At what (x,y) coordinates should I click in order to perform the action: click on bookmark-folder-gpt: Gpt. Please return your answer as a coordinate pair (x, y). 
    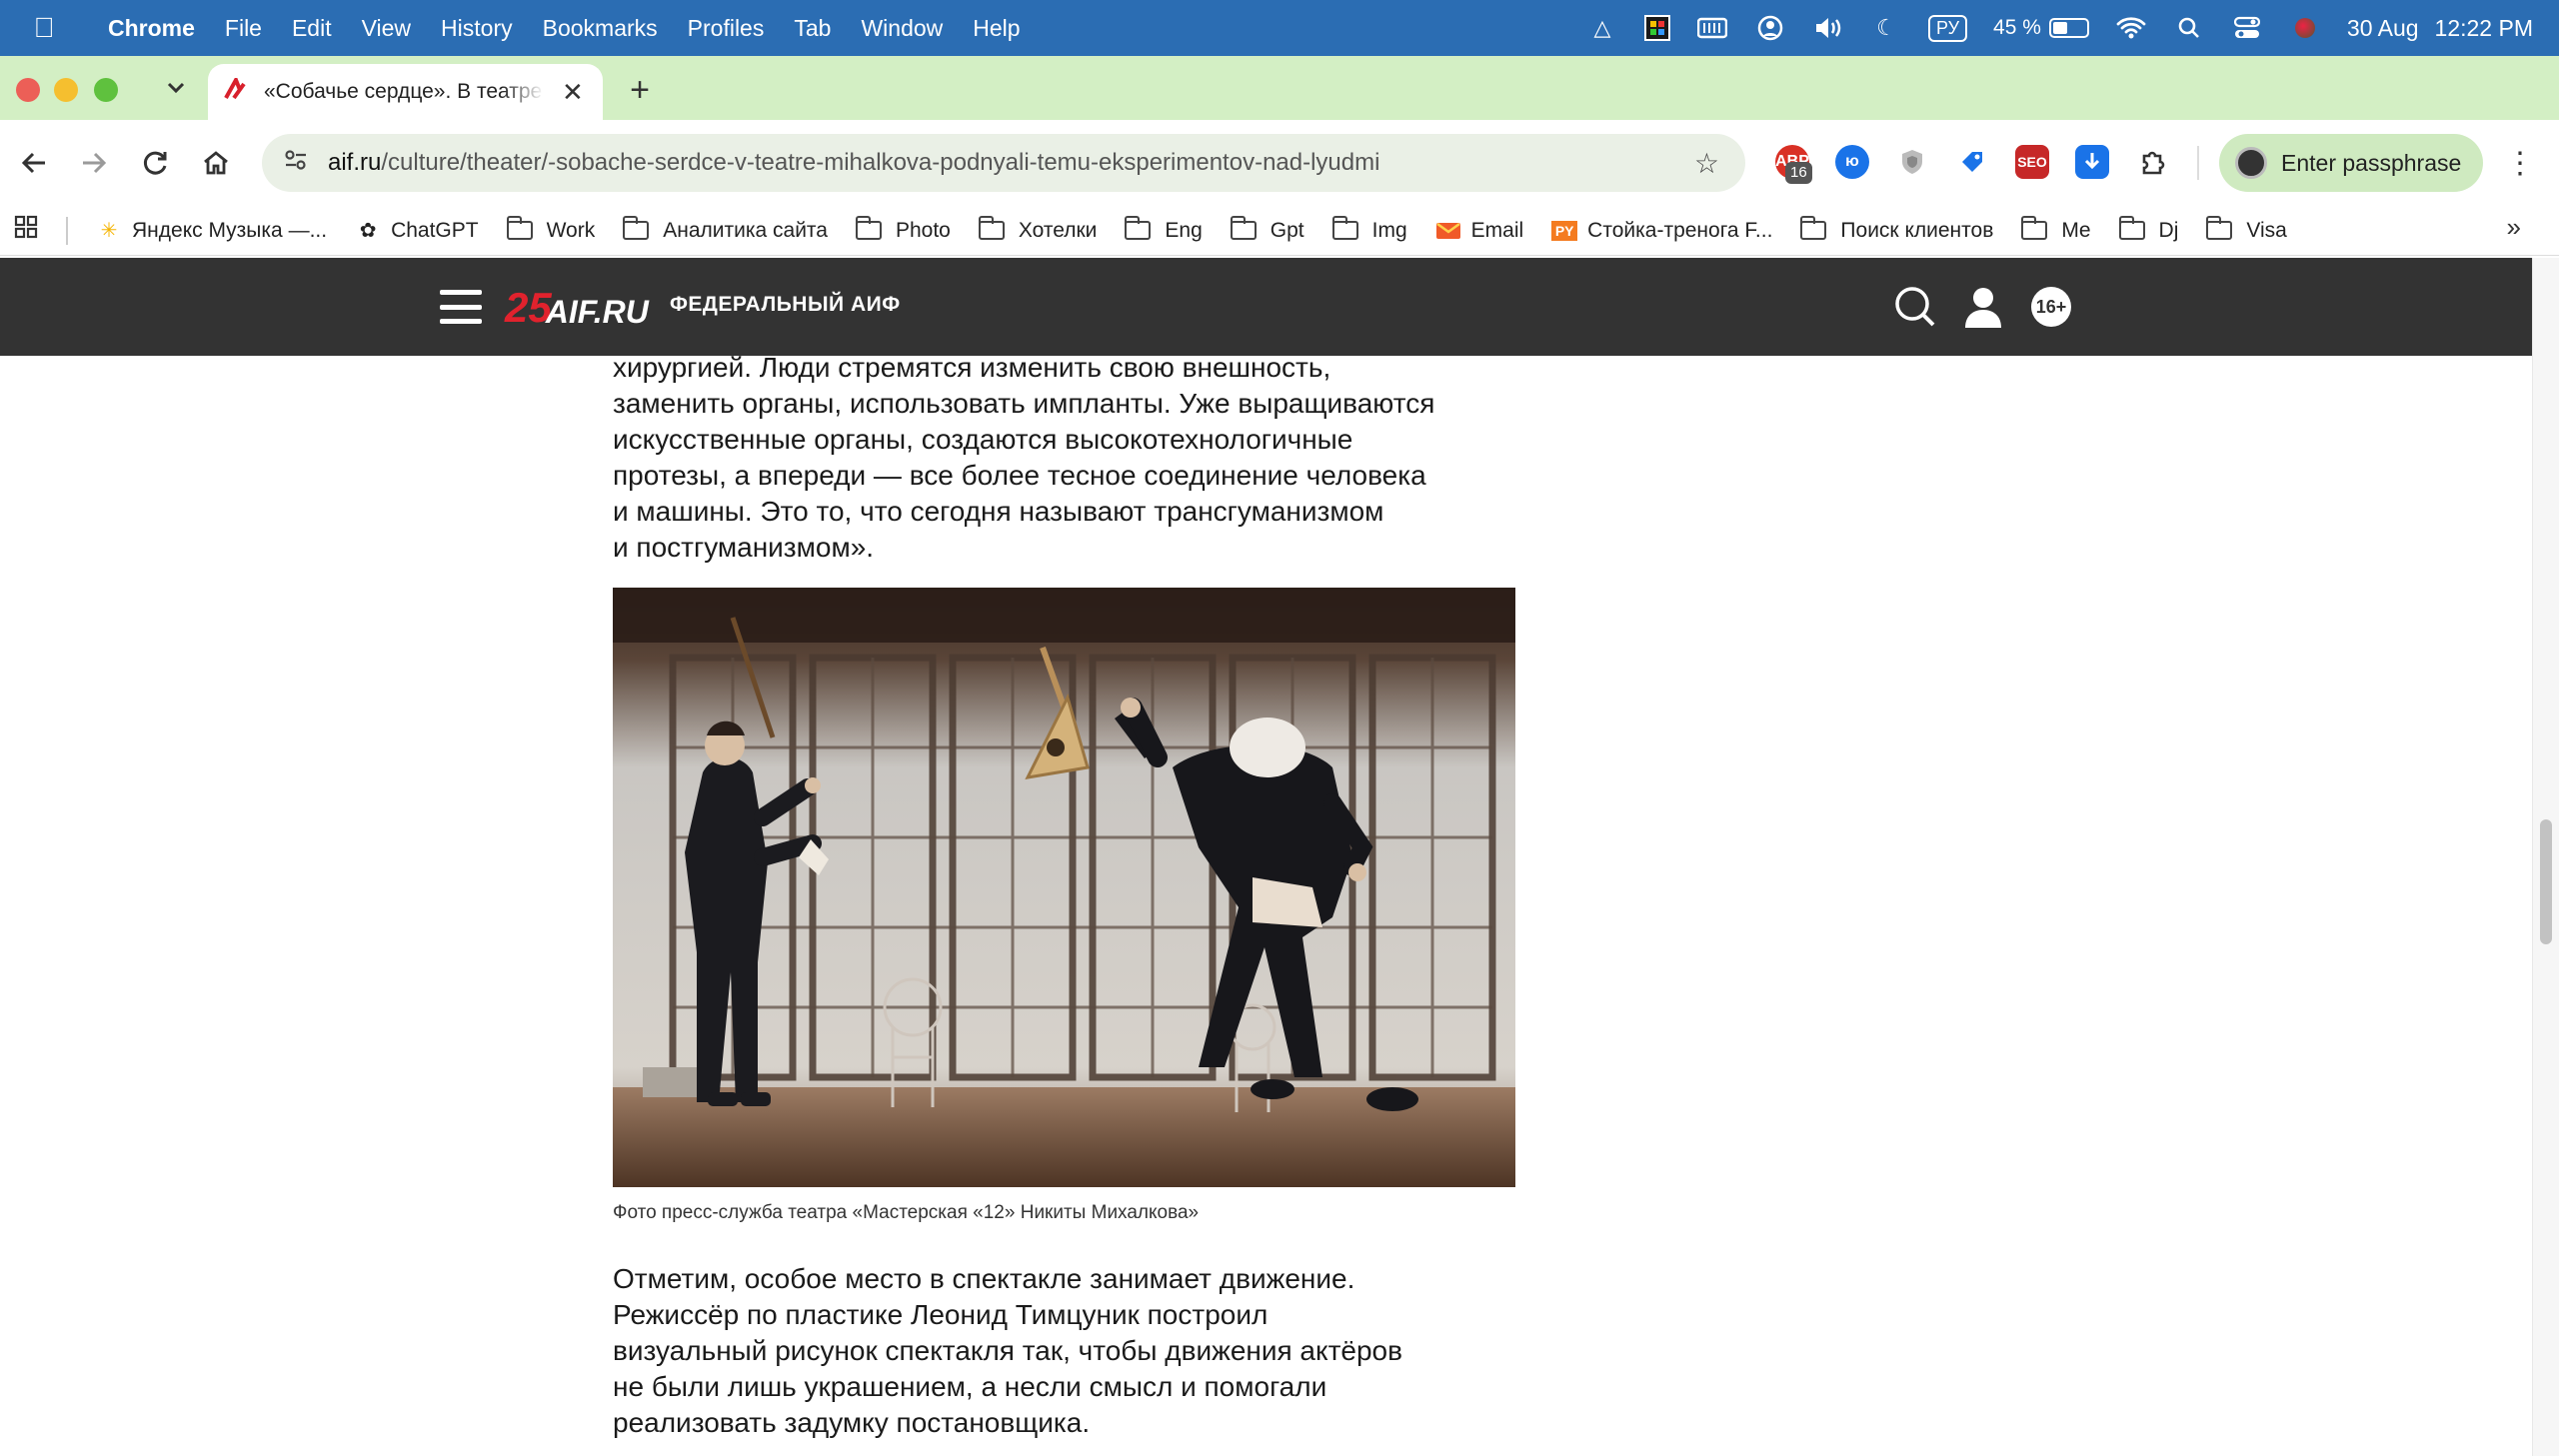
    Looking at the image, I should click on (1267, 230).